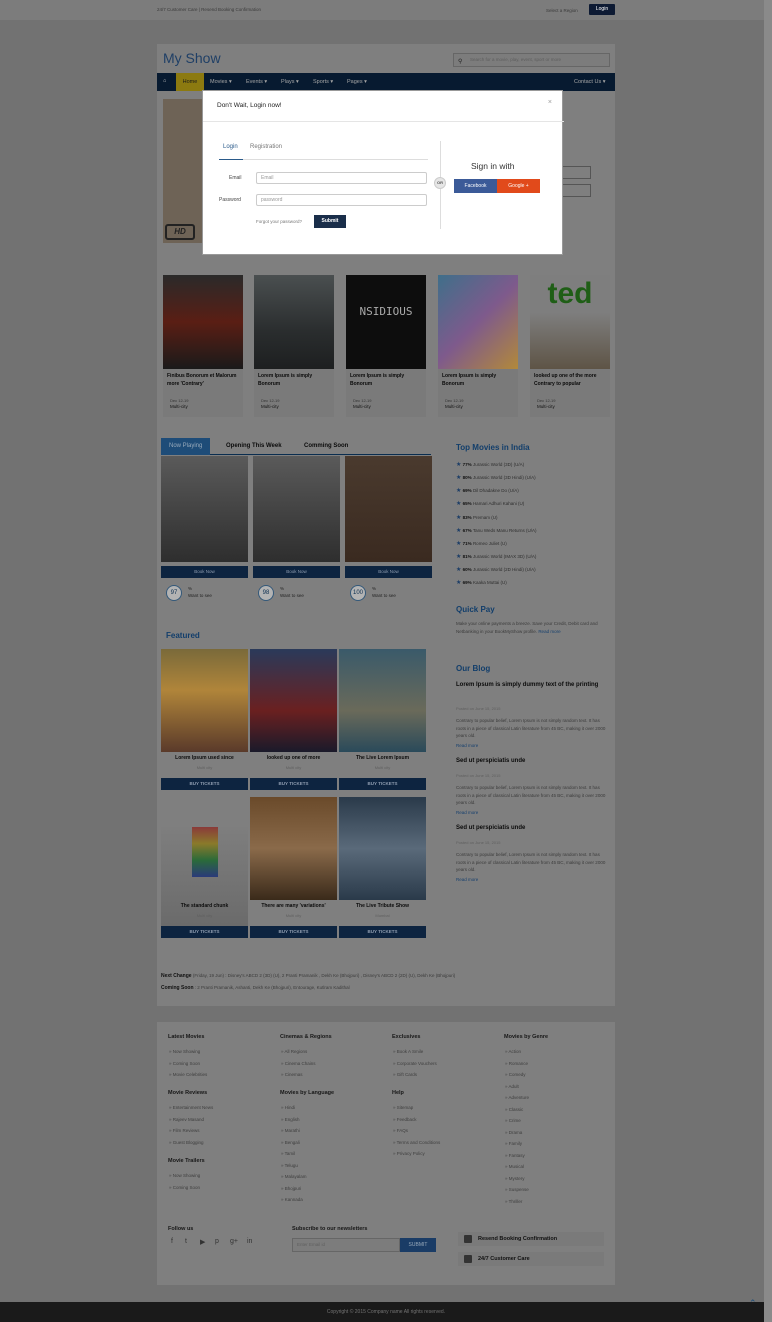 This screenshot has width=772, height=1322. I want to click on top-movie-item: ★ 60% Jurassic World (2D Hindi) (U/A), so click(496, 569).